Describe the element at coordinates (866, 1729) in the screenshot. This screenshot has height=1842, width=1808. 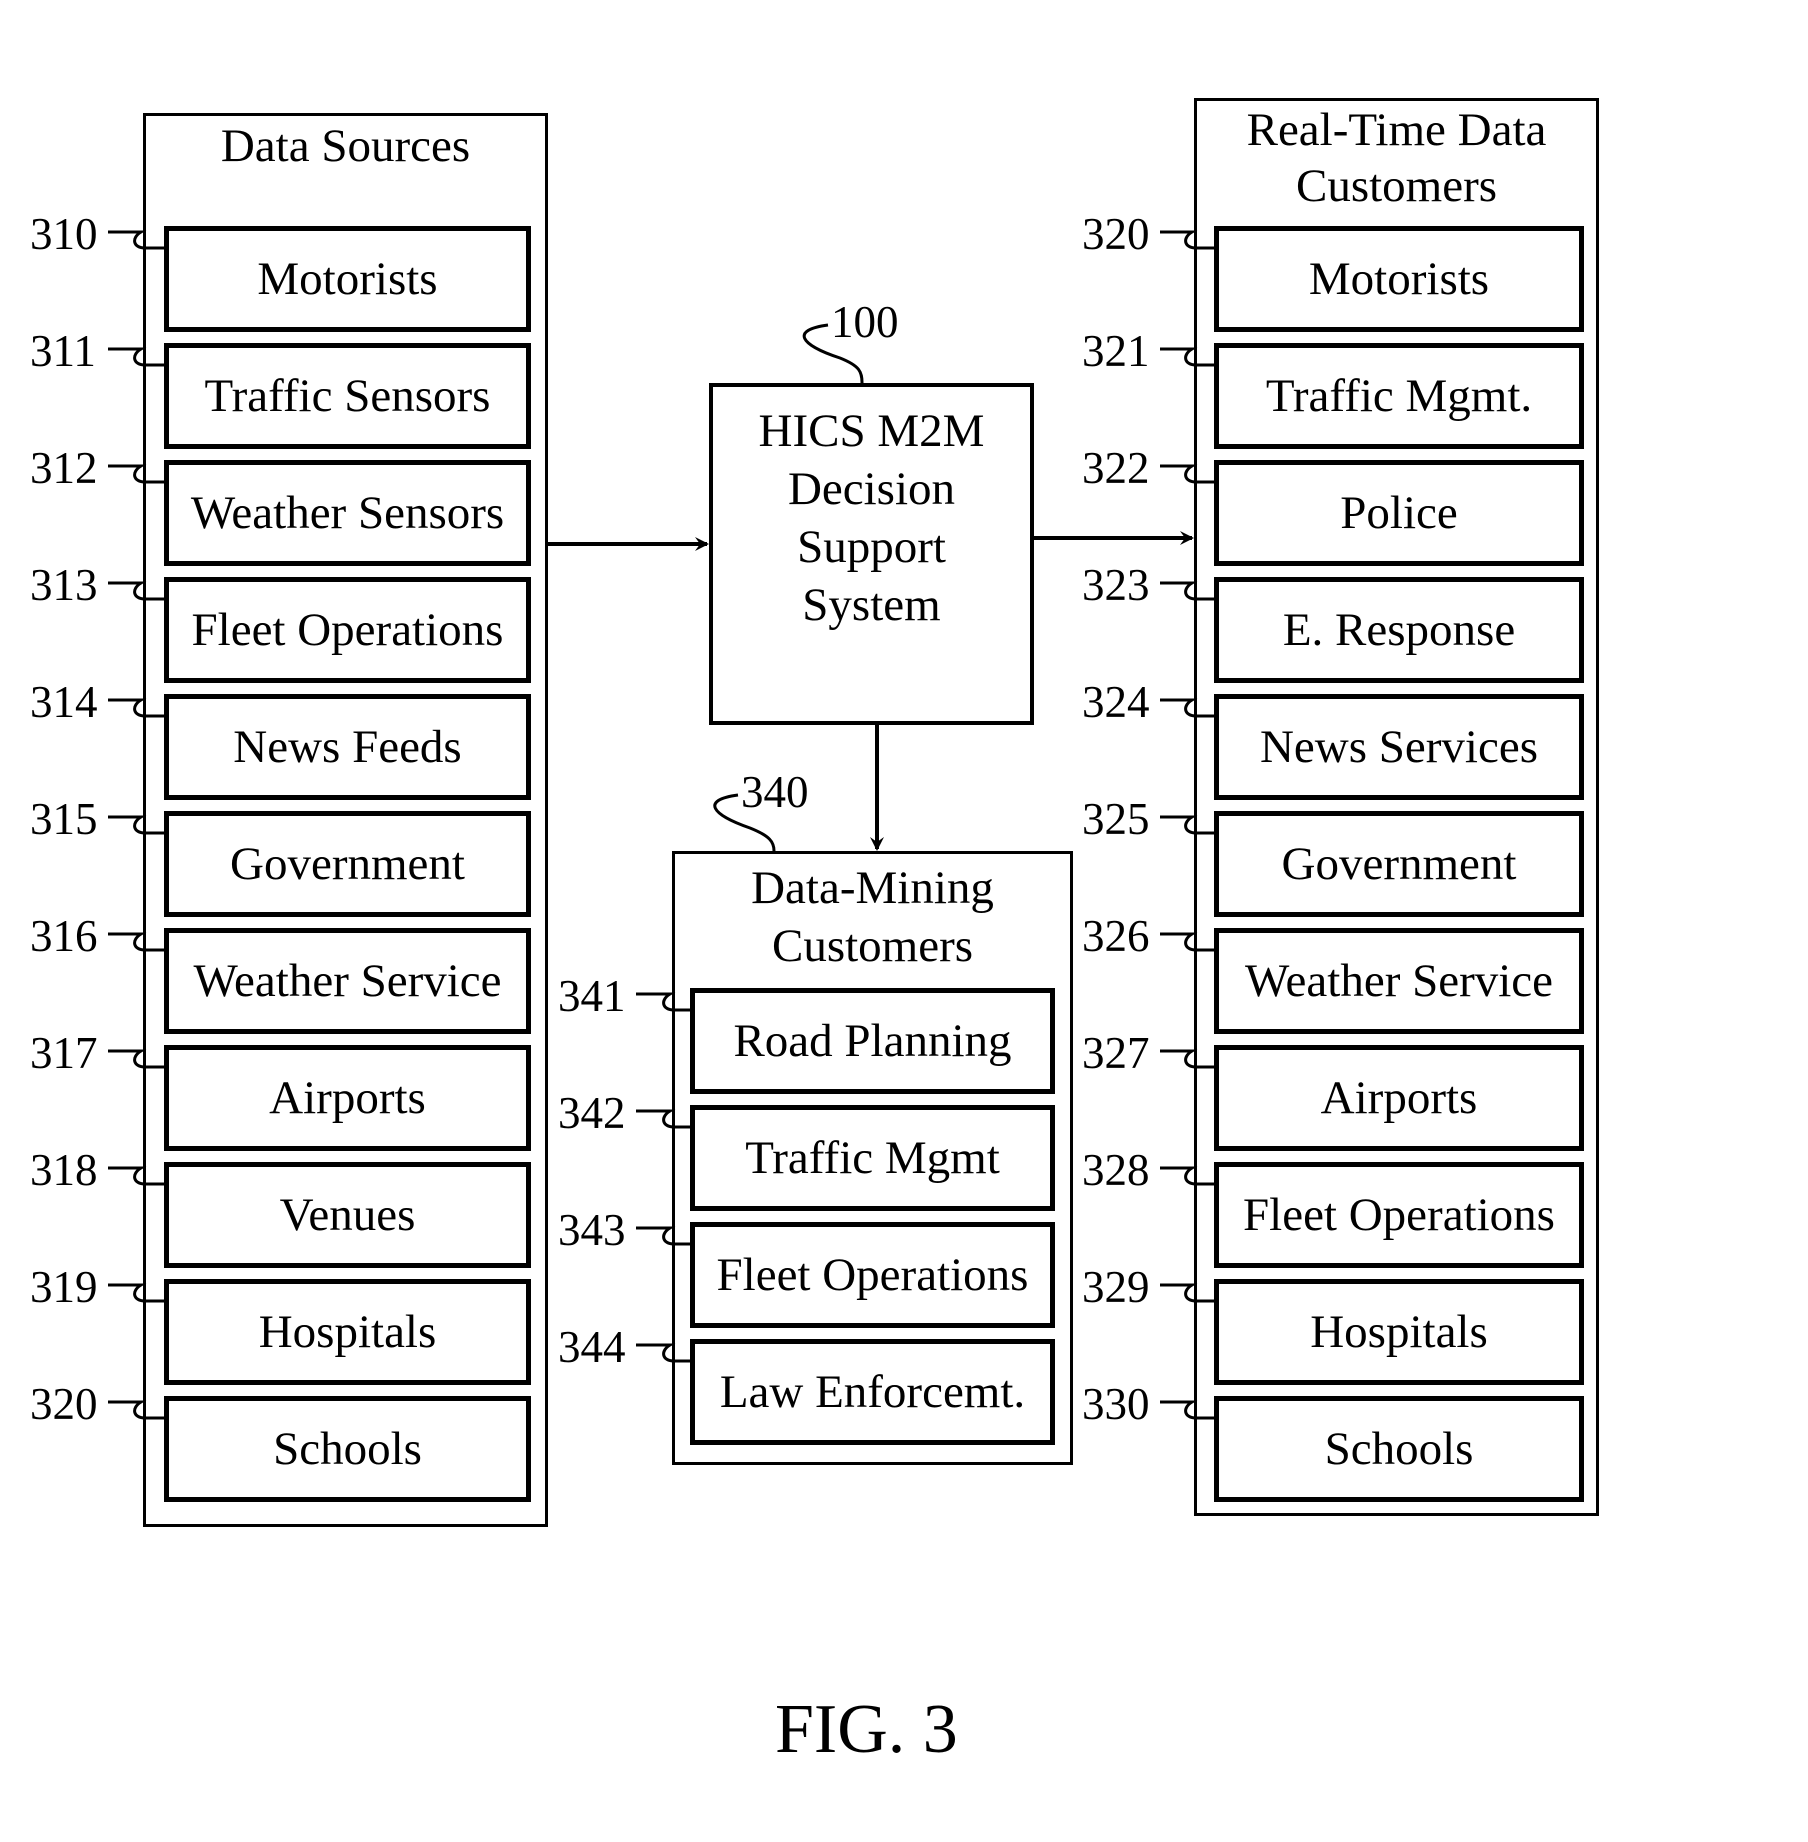
I see `figure-label: FIG. 3` at that location.